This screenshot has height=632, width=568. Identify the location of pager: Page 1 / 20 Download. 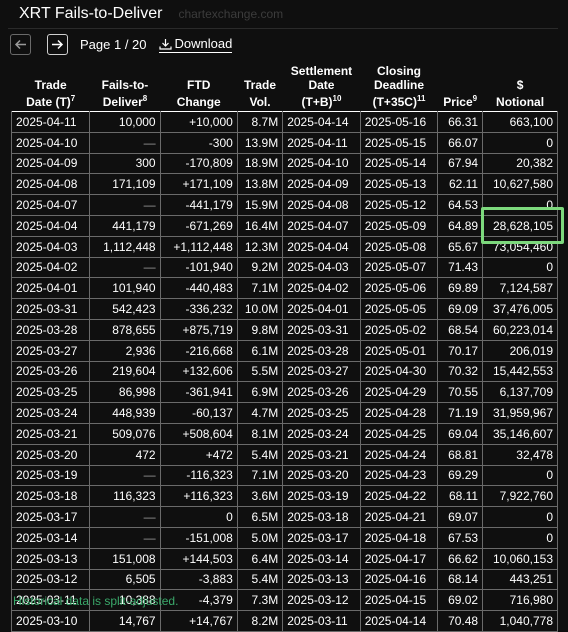
(121, 44).